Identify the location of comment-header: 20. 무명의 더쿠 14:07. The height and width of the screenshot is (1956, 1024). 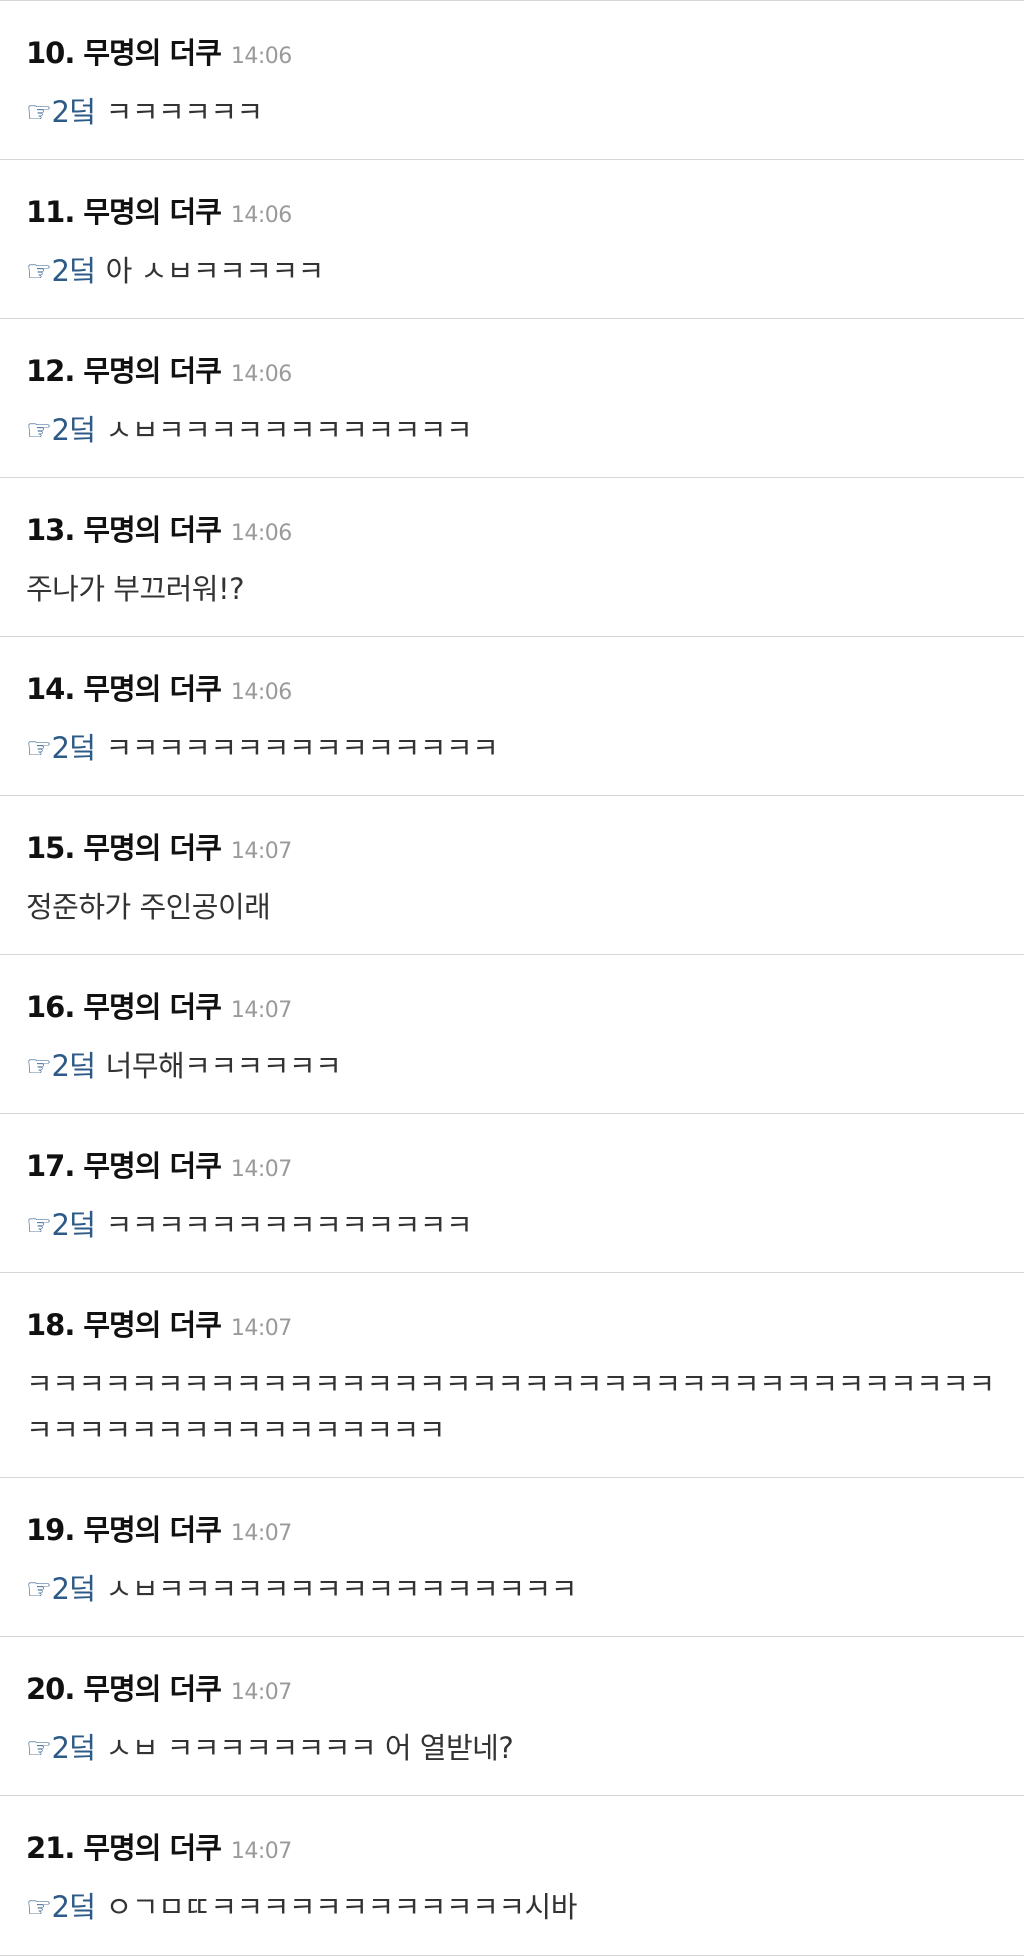
(512, 1691).